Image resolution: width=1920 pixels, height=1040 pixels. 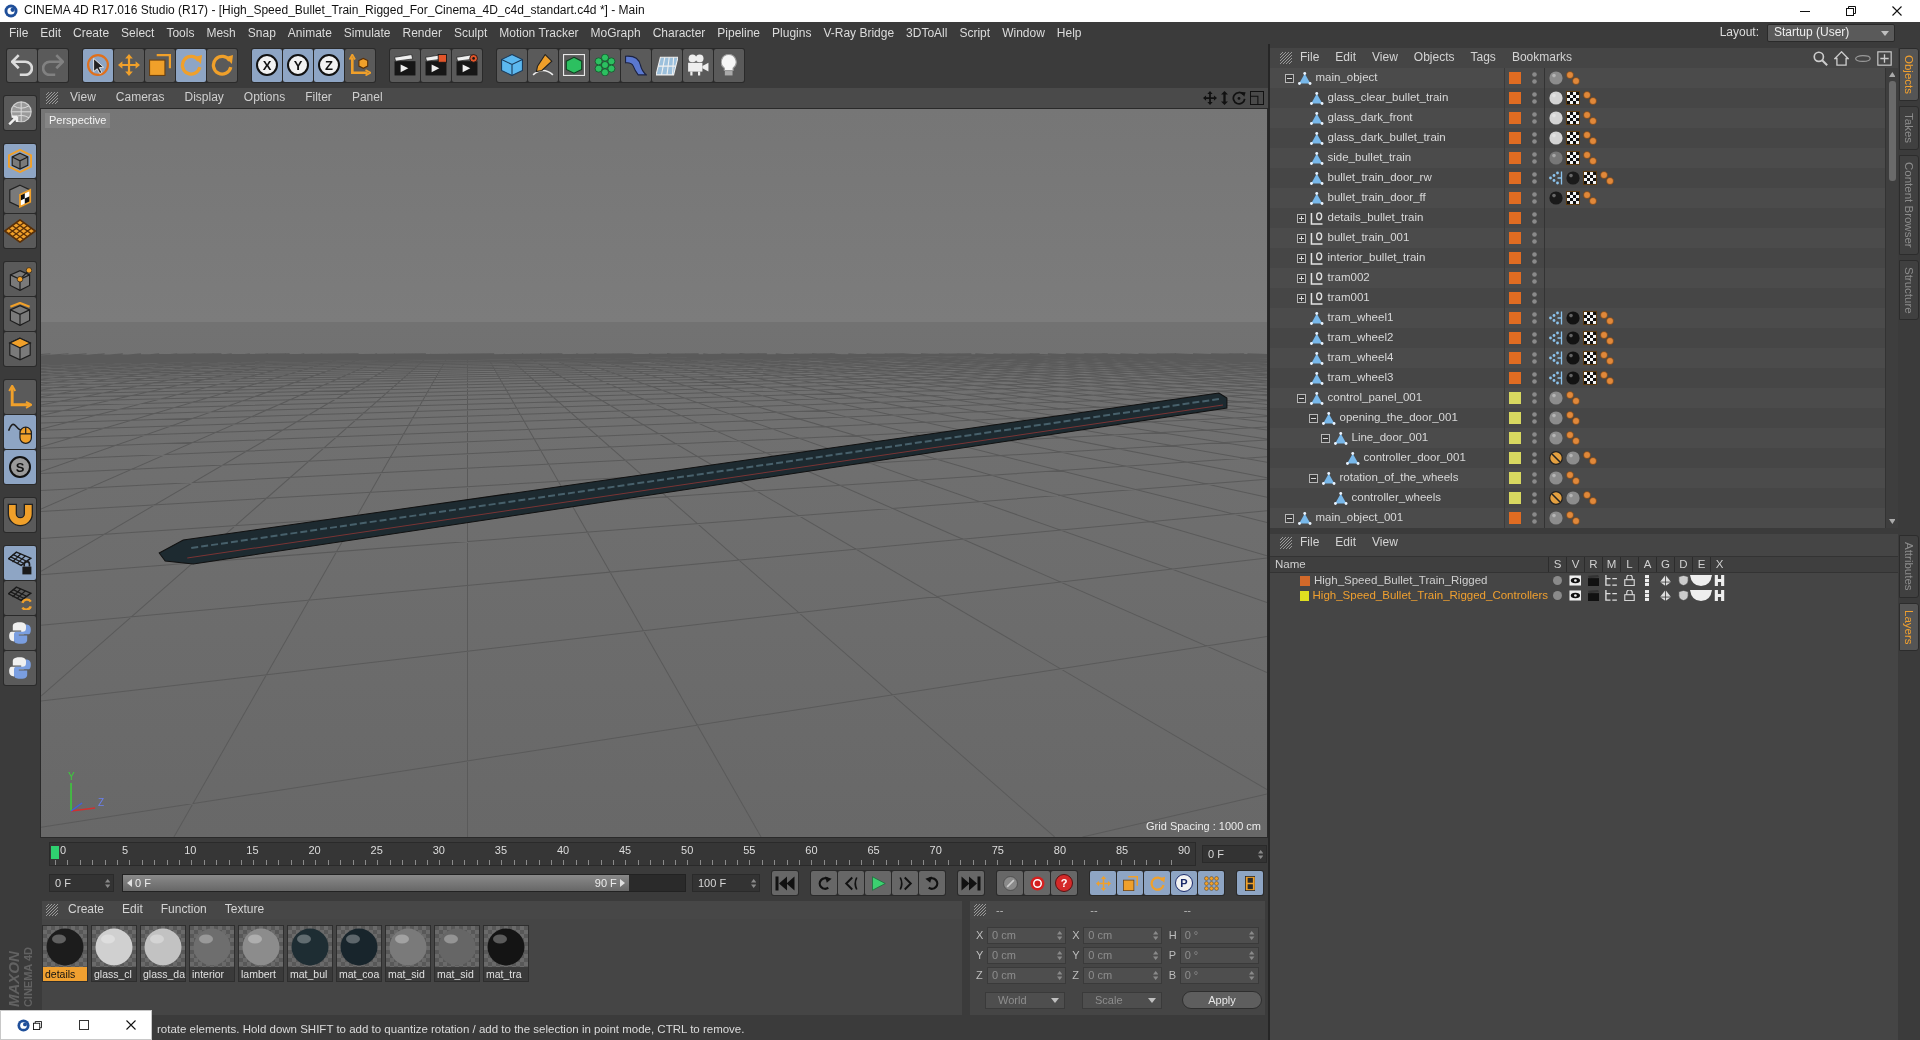 I want to click on workplane-mode-button, so click(x=20, y=231).